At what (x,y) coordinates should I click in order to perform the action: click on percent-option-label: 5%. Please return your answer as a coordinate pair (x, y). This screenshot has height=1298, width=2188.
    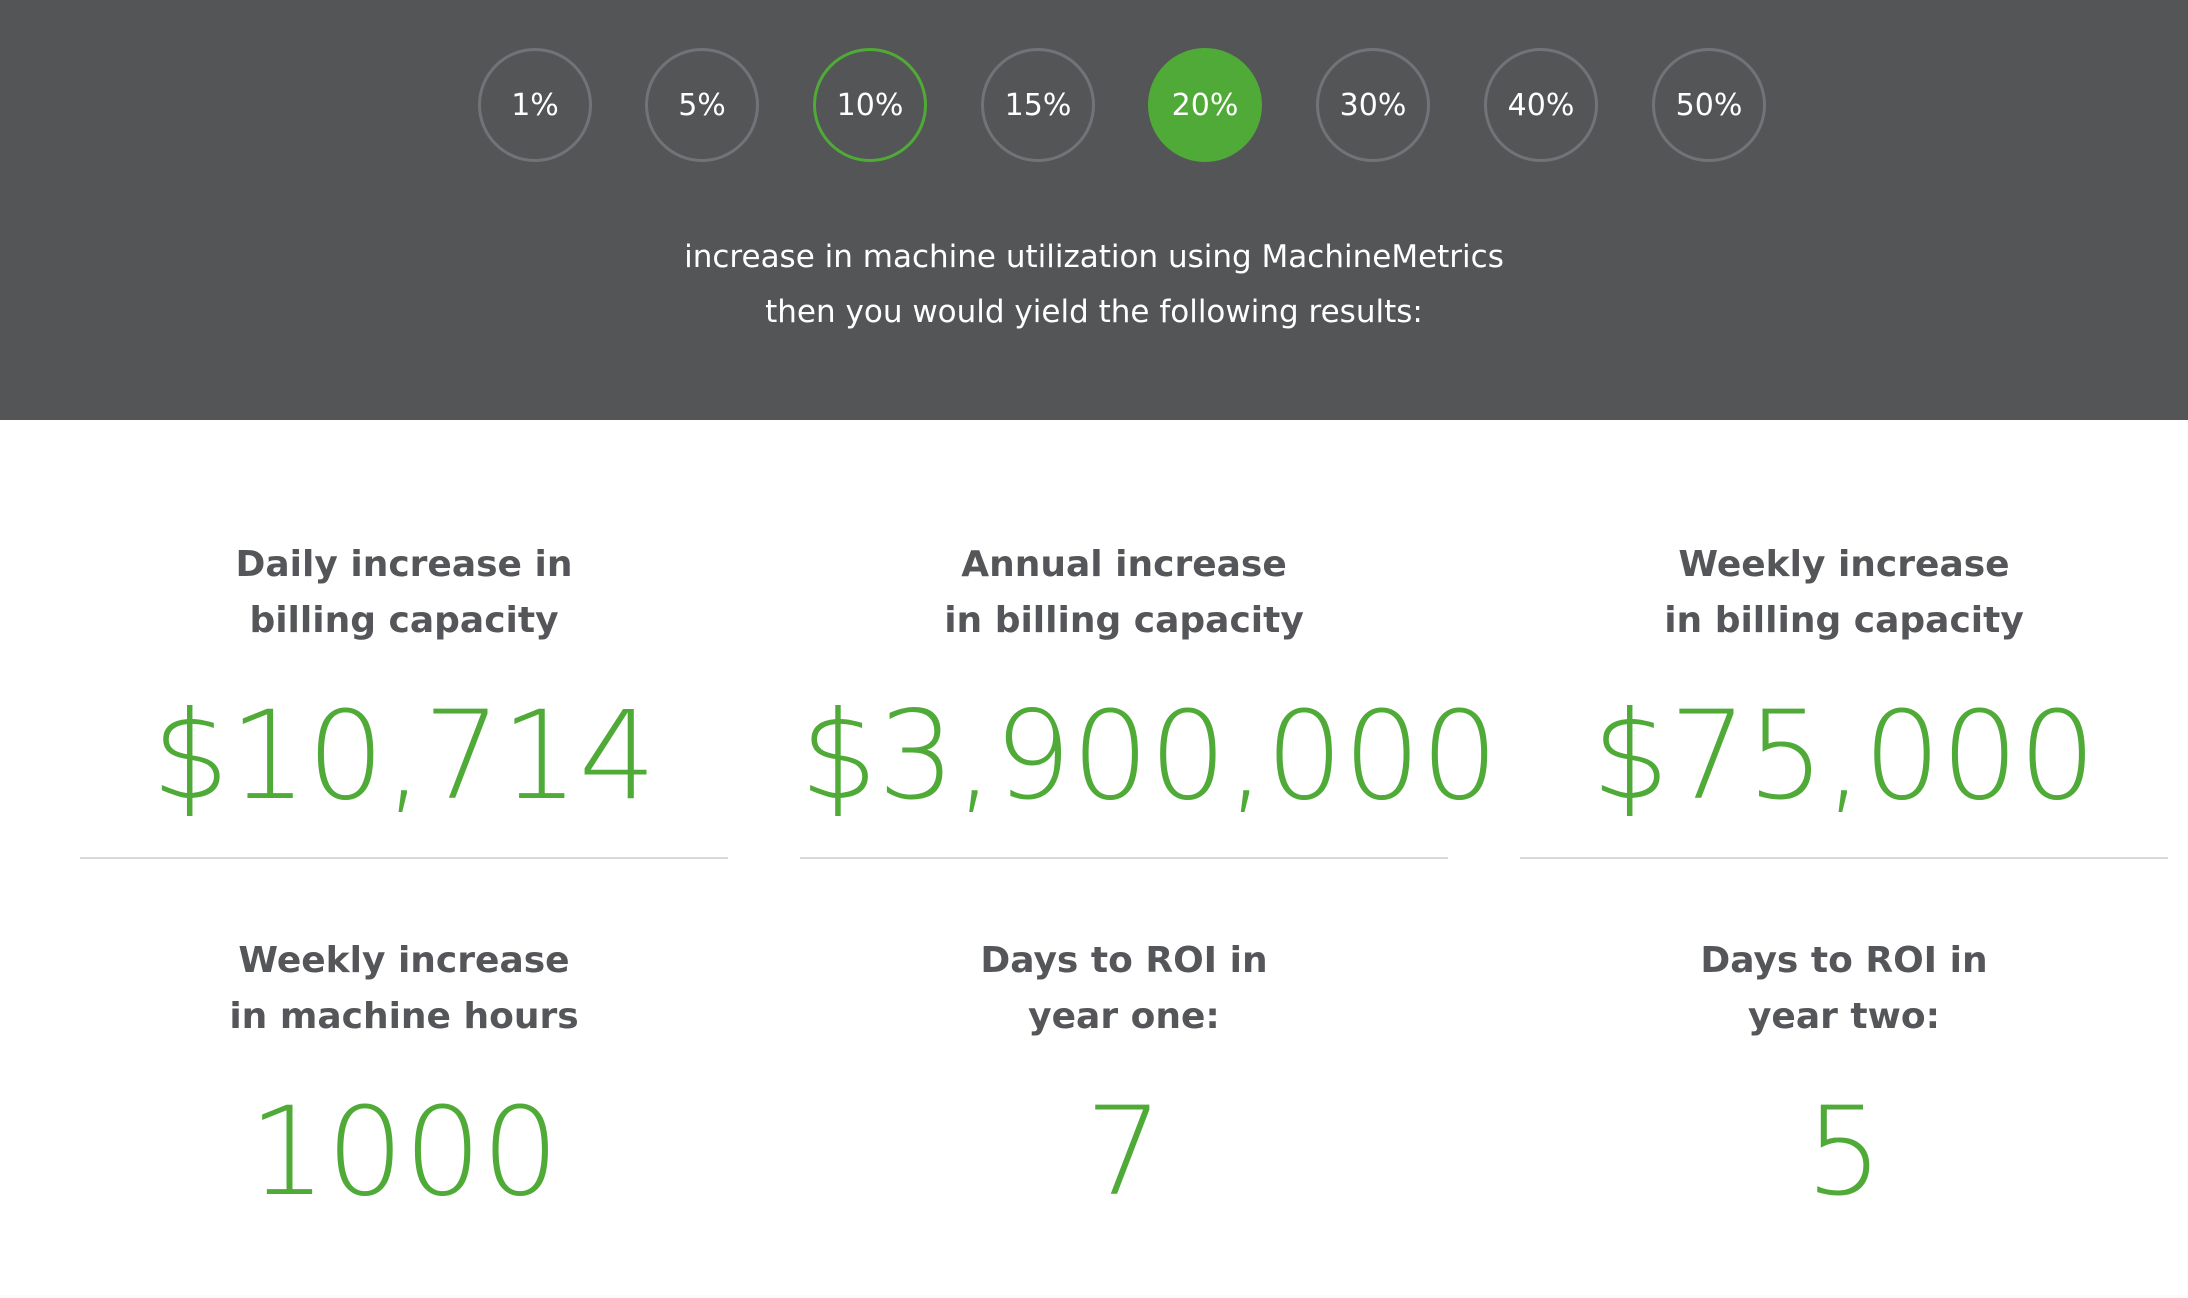
    Looking at the image, I should click on (702, 105).